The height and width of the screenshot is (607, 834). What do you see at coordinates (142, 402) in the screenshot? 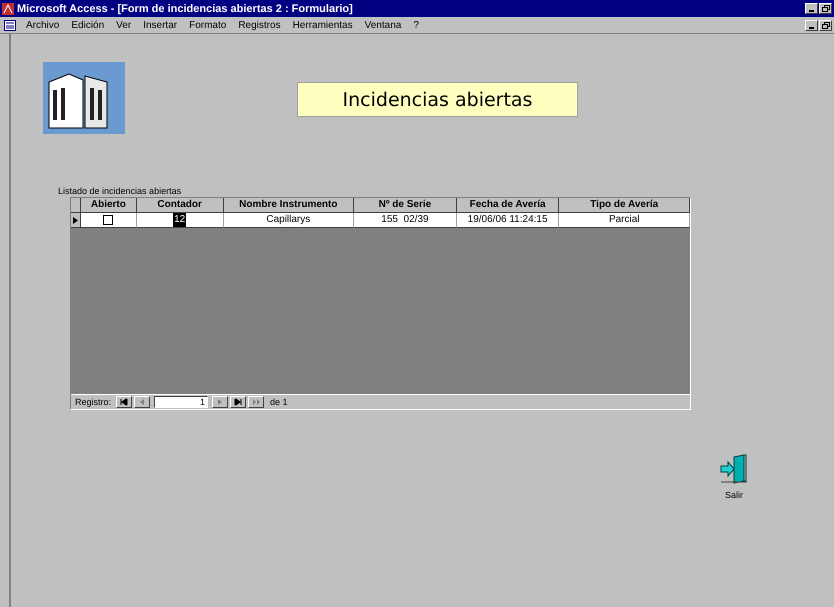
I see `prev-arrow-icon` at bounding box center [142, 402].